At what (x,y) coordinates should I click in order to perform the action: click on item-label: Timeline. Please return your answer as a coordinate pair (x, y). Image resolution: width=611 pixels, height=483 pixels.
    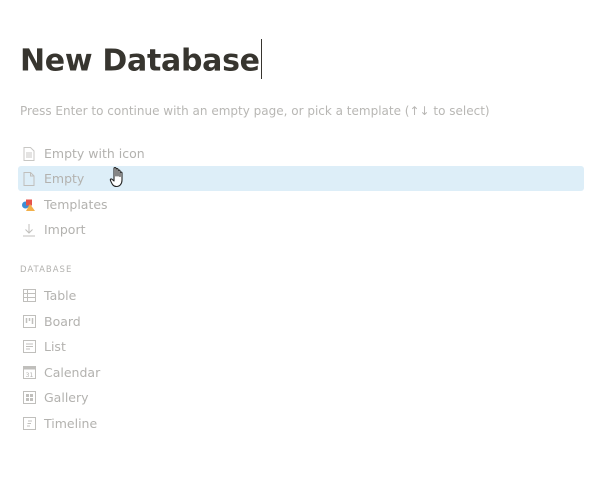
    Looking at the image, I should click on (71, 423).